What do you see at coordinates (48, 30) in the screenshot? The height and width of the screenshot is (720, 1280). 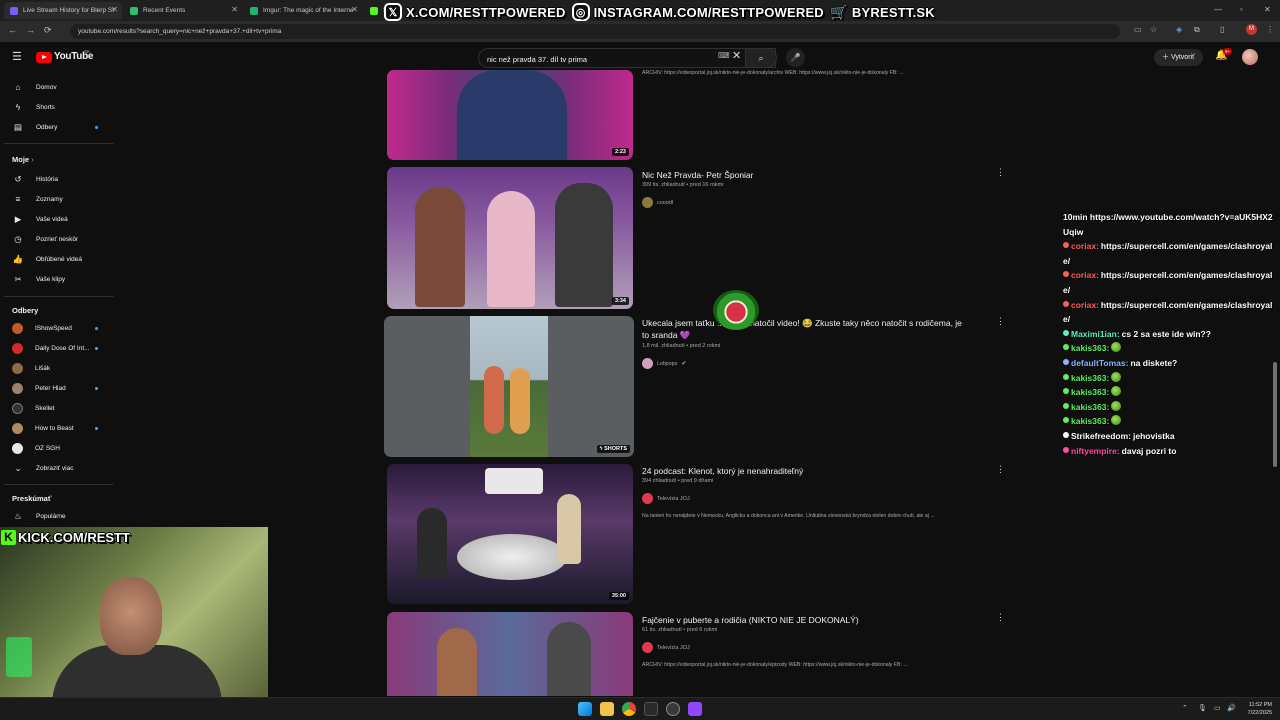 I see `reload-icon: ⟳` at bounding box center [48, 30].